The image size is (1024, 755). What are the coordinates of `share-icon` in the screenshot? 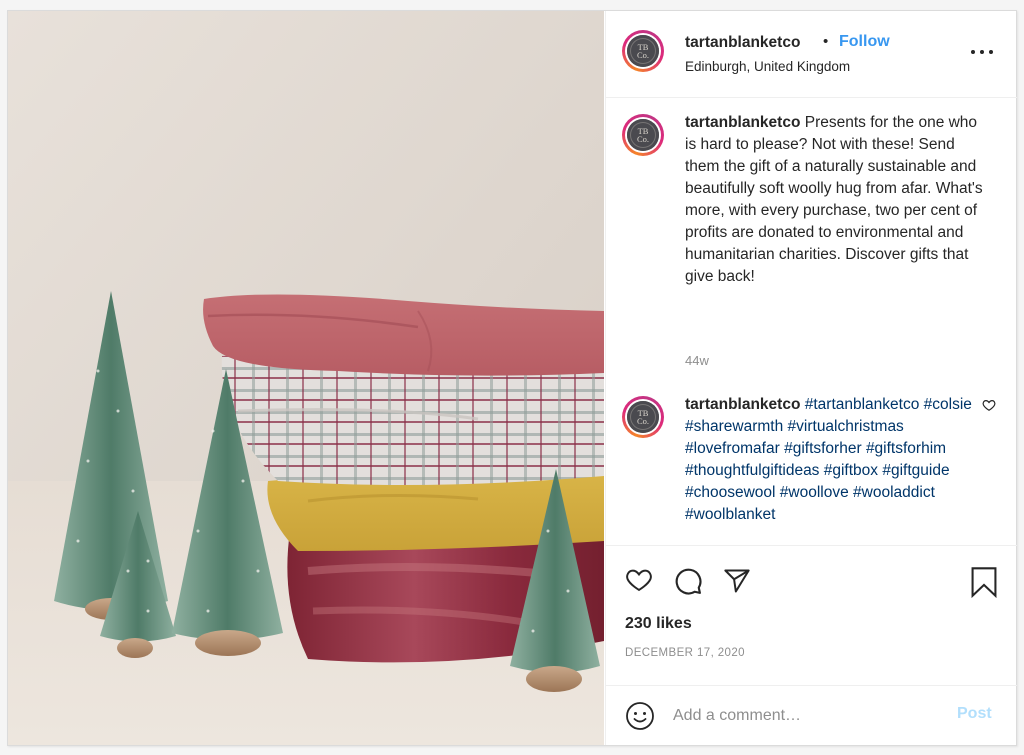 It's located at (737, 581).